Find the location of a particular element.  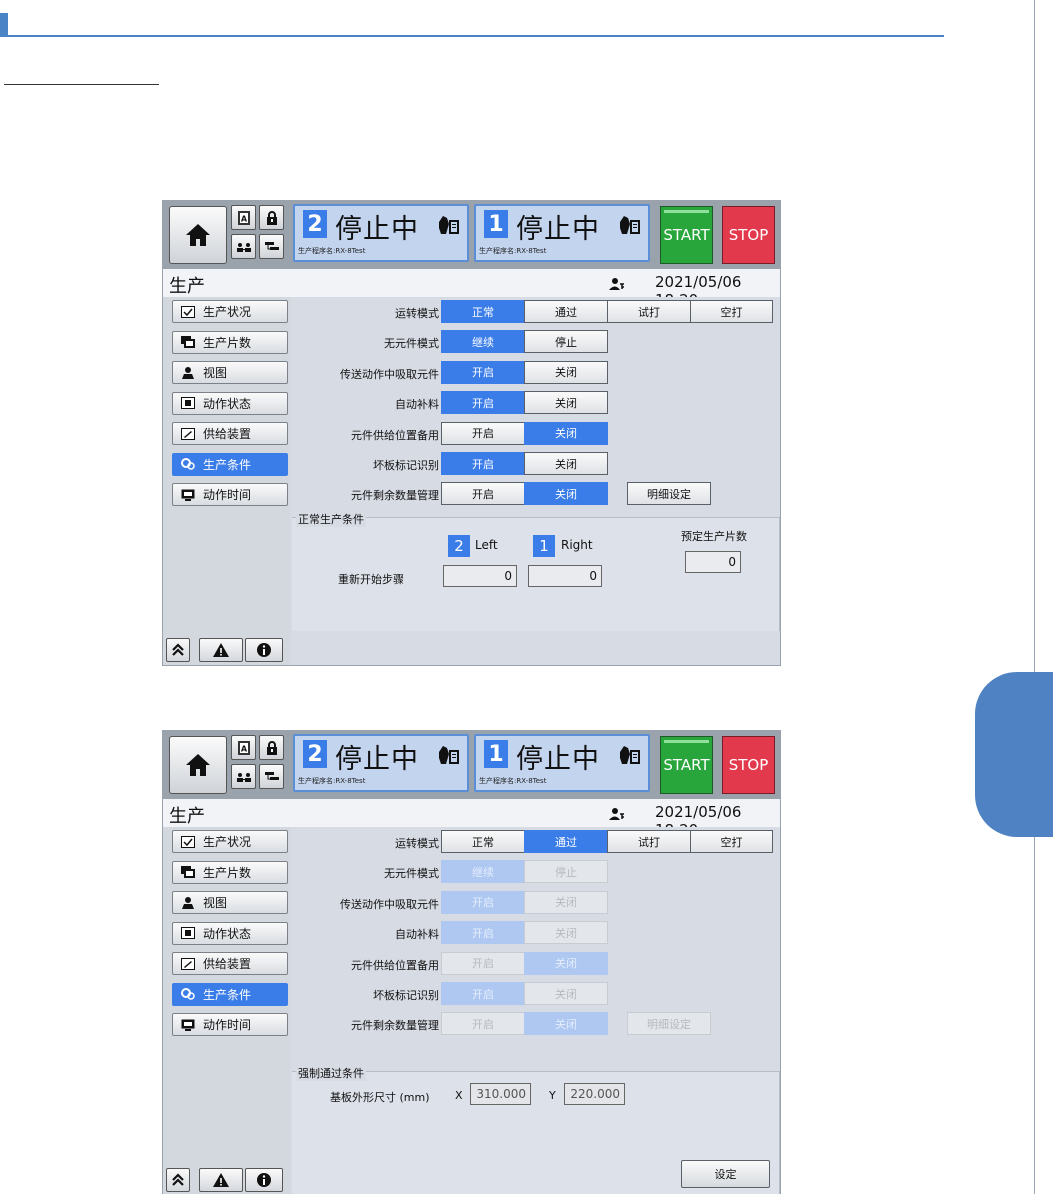

sidebar-item-label: 生产片数 is located at coordinates (227, 342).